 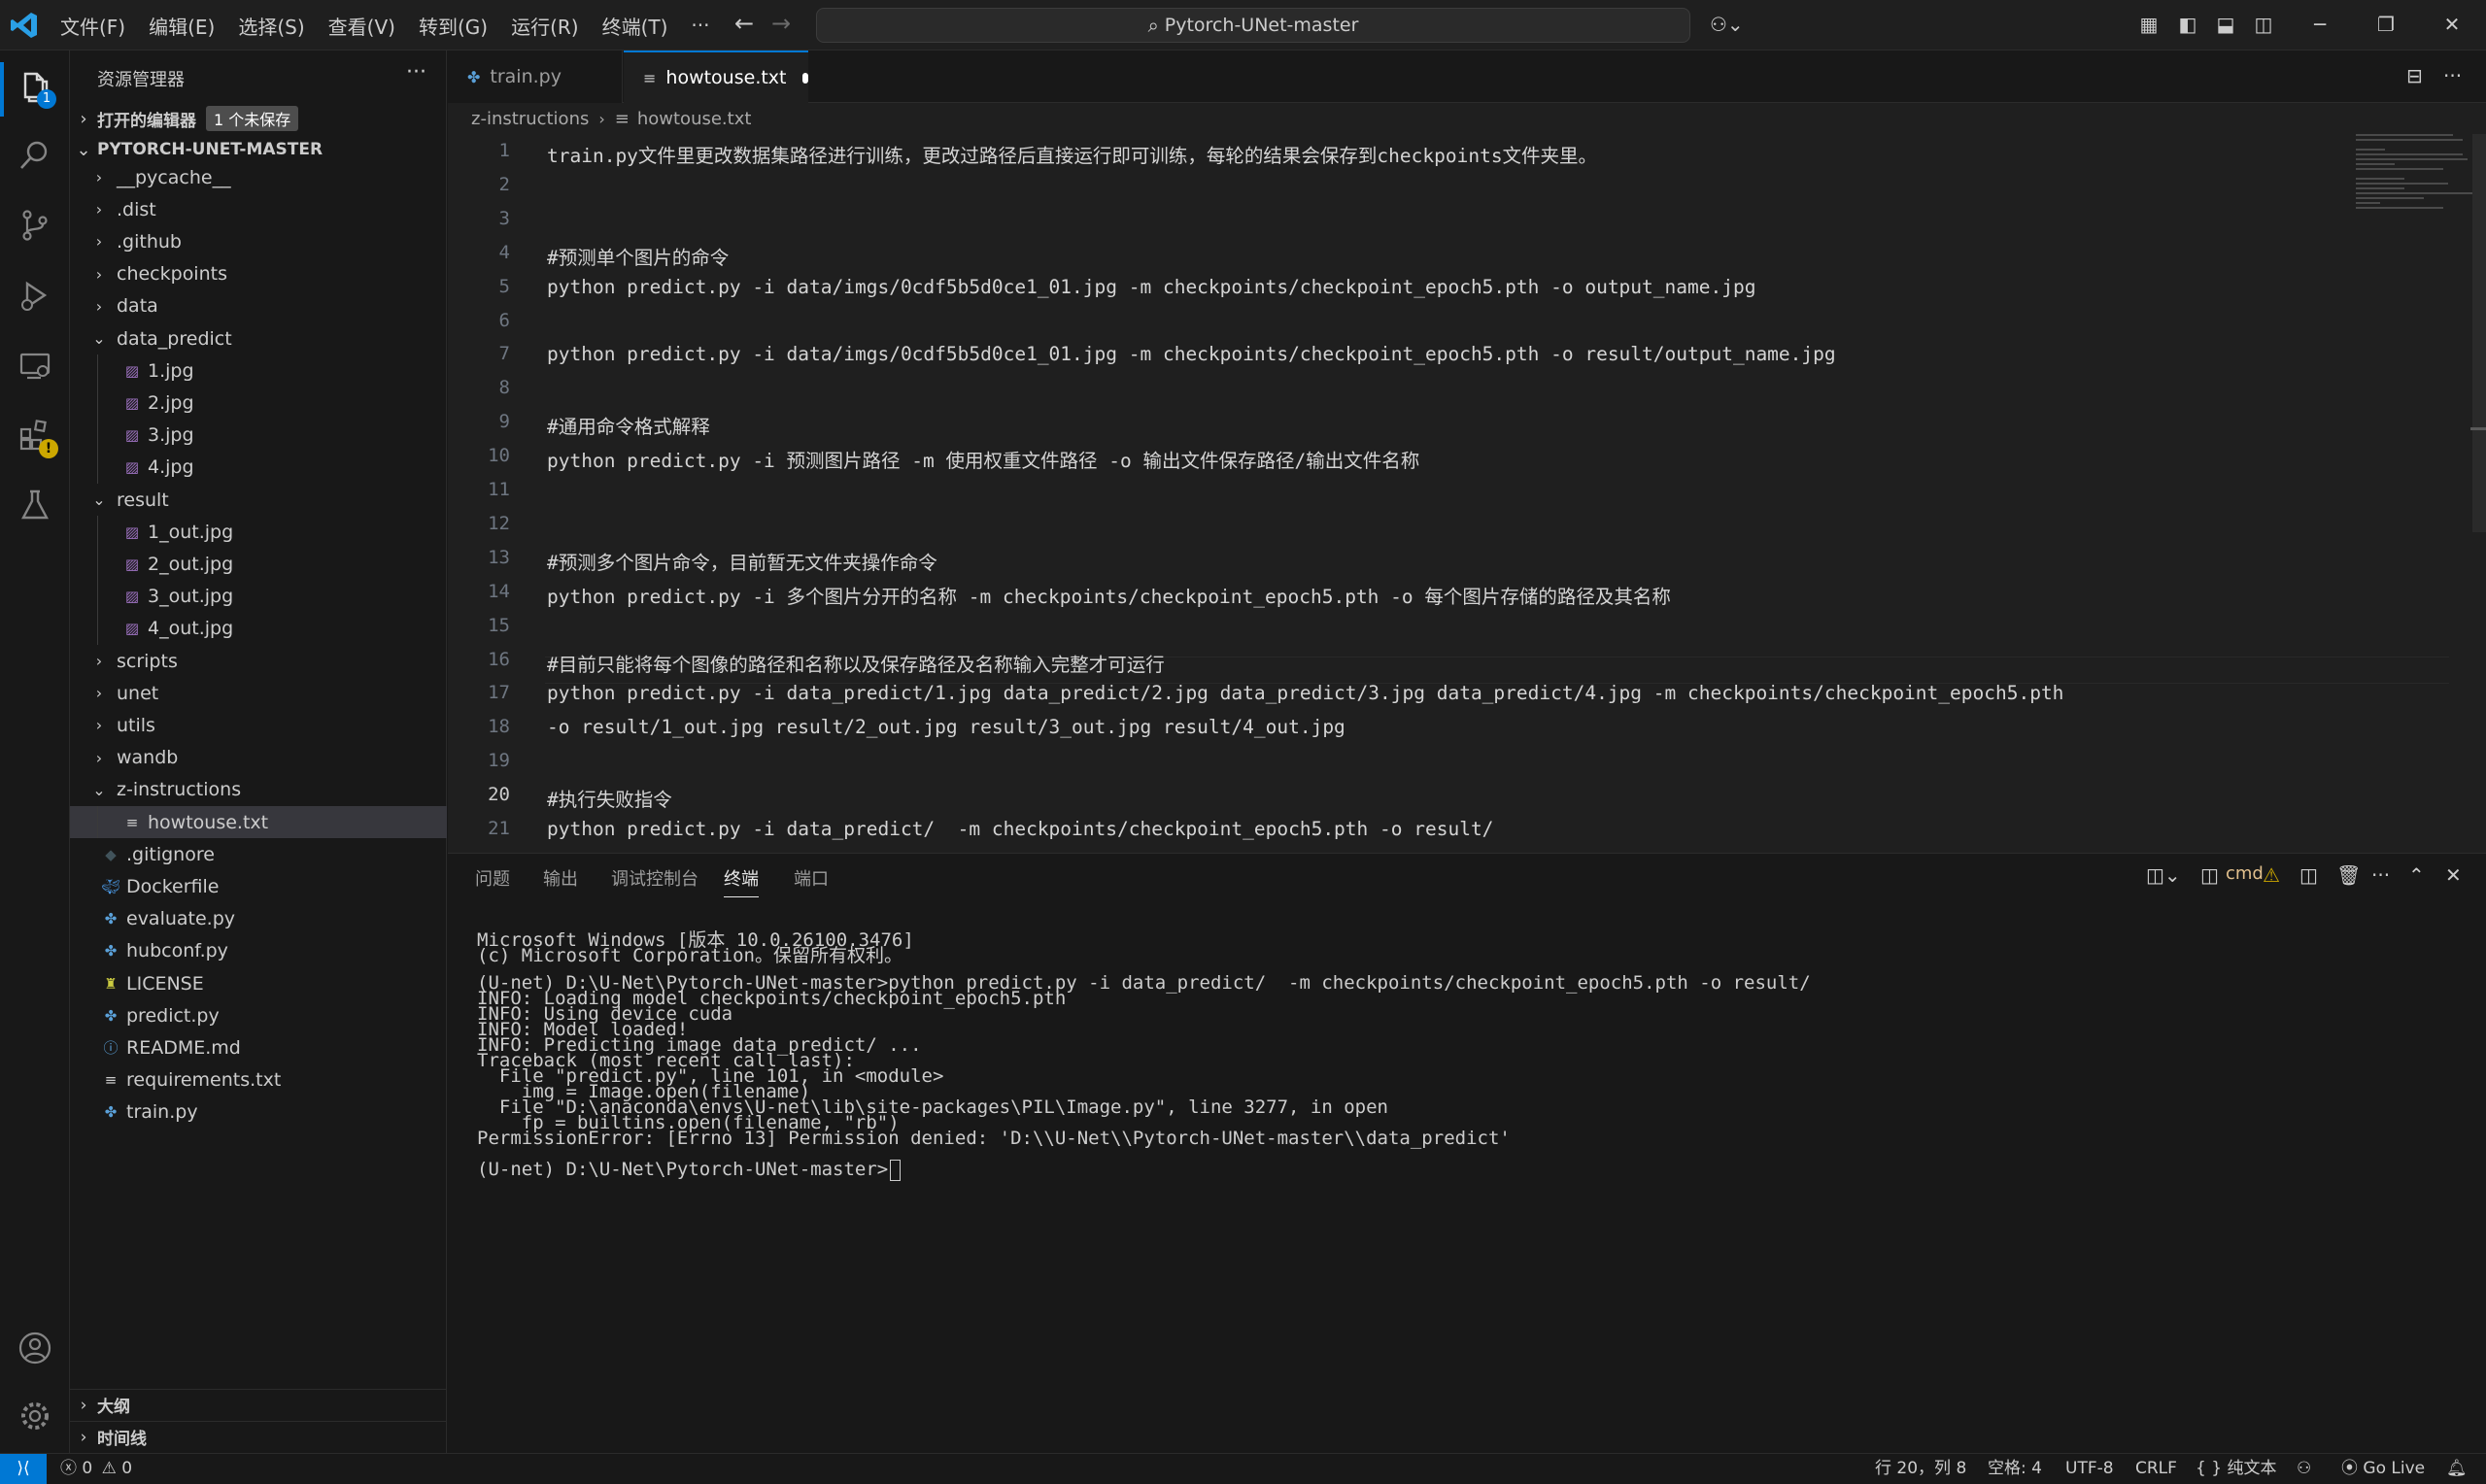 What do you see at coordinates (258, 693) in the screenshot?
I see `folder-item: › unet` at bounding box center [258, 693].